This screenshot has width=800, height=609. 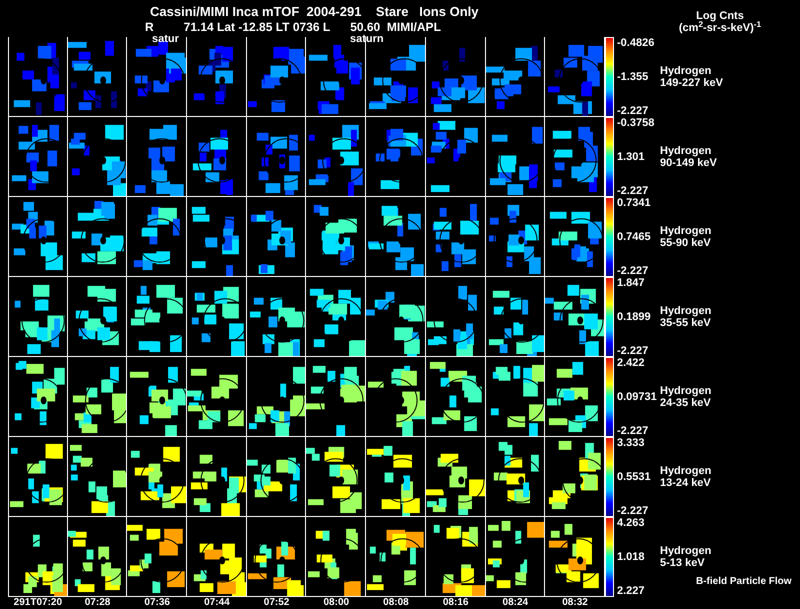 I want to click on scale-max: 1.847, so click(x=631, y=283).